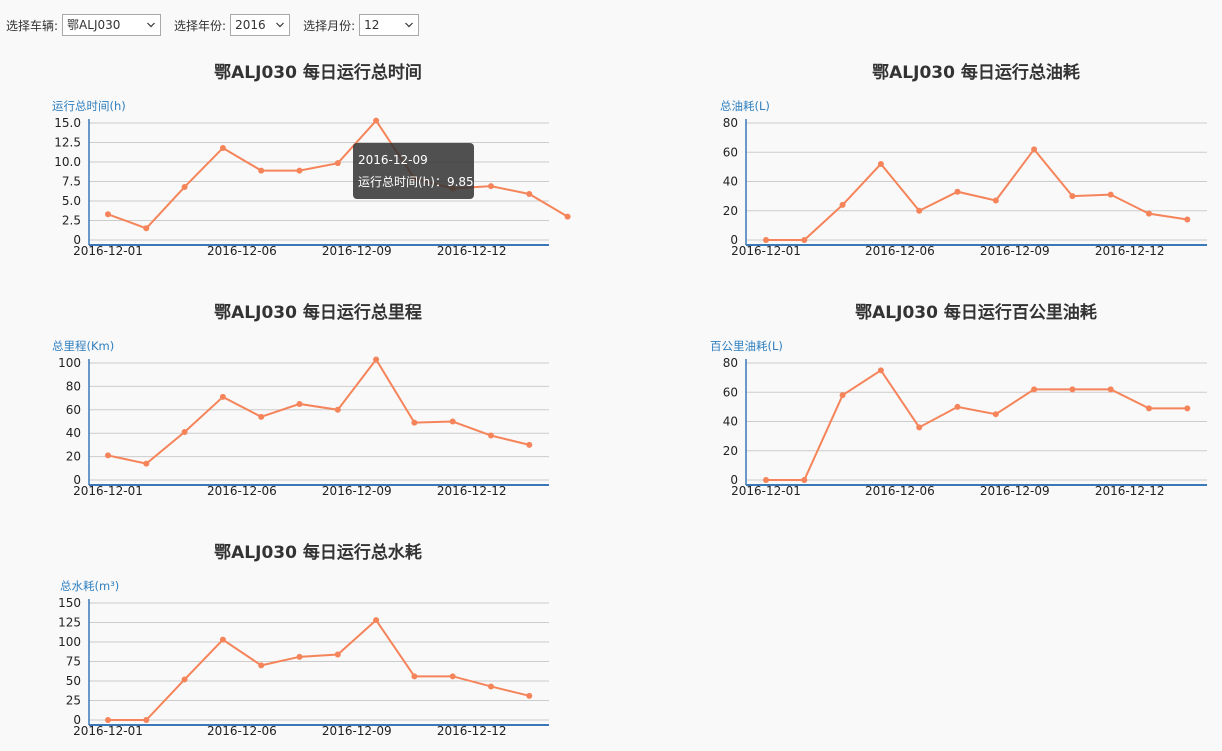 The width and height of the screenshot is (1222, 751). Describe the element at coordinates (32, 25) in the screenshot. I see `vehicle-select-label: 选择车辆:` at that location.